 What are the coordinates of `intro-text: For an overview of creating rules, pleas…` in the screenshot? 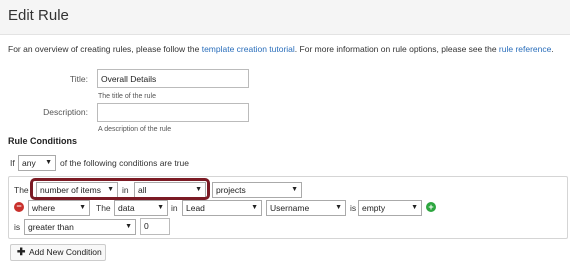 It's located at (281, 49).